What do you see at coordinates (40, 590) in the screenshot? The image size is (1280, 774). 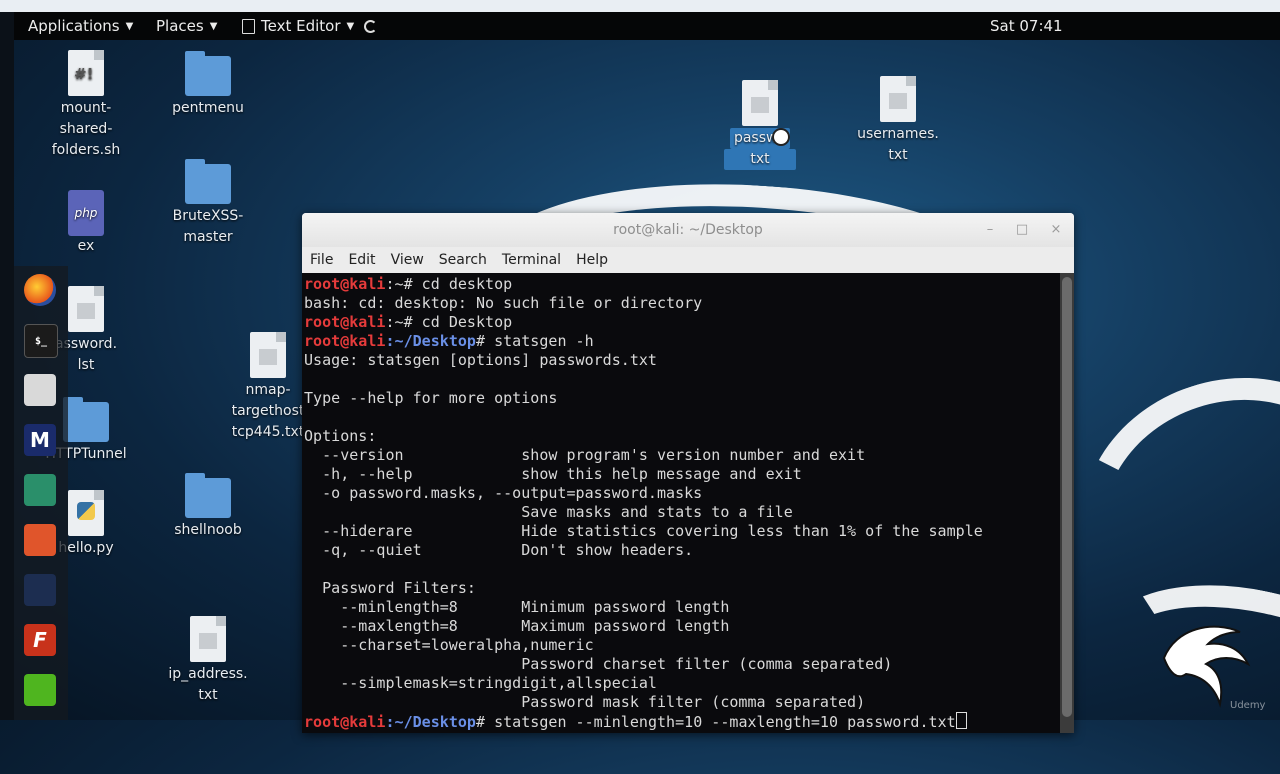 I see `maltego-icon` at bounding box center [40, 590].